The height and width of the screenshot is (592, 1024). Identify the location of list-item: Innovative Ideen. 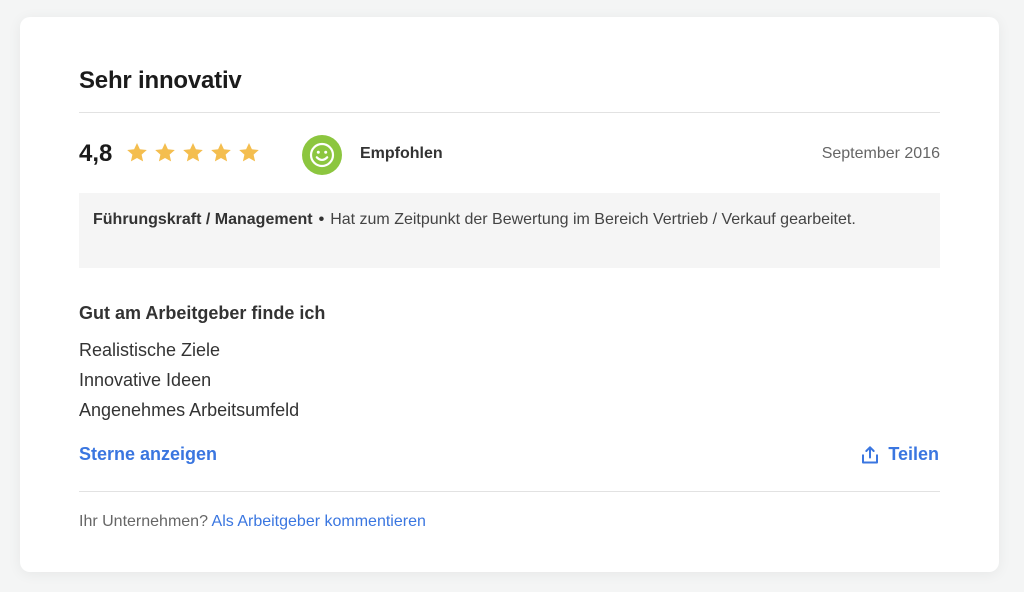
(145, 380).